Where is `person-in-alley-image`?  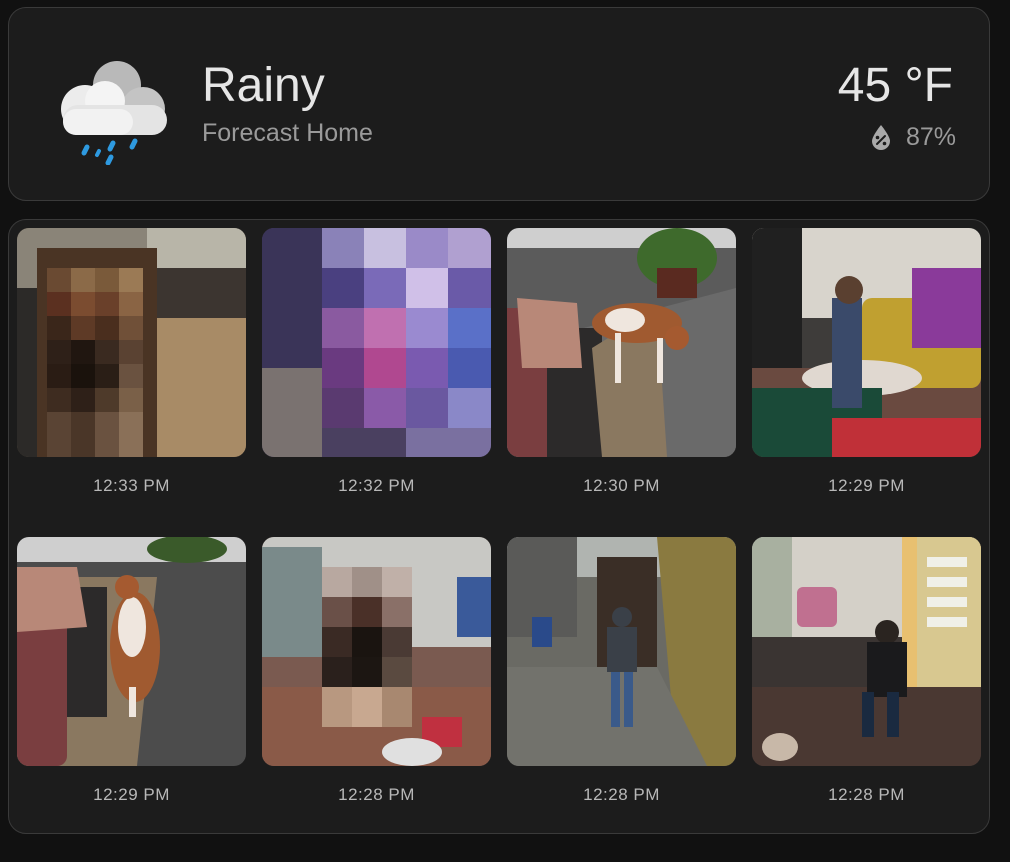 person-in-alley-image is located at coordinates (621, 651).